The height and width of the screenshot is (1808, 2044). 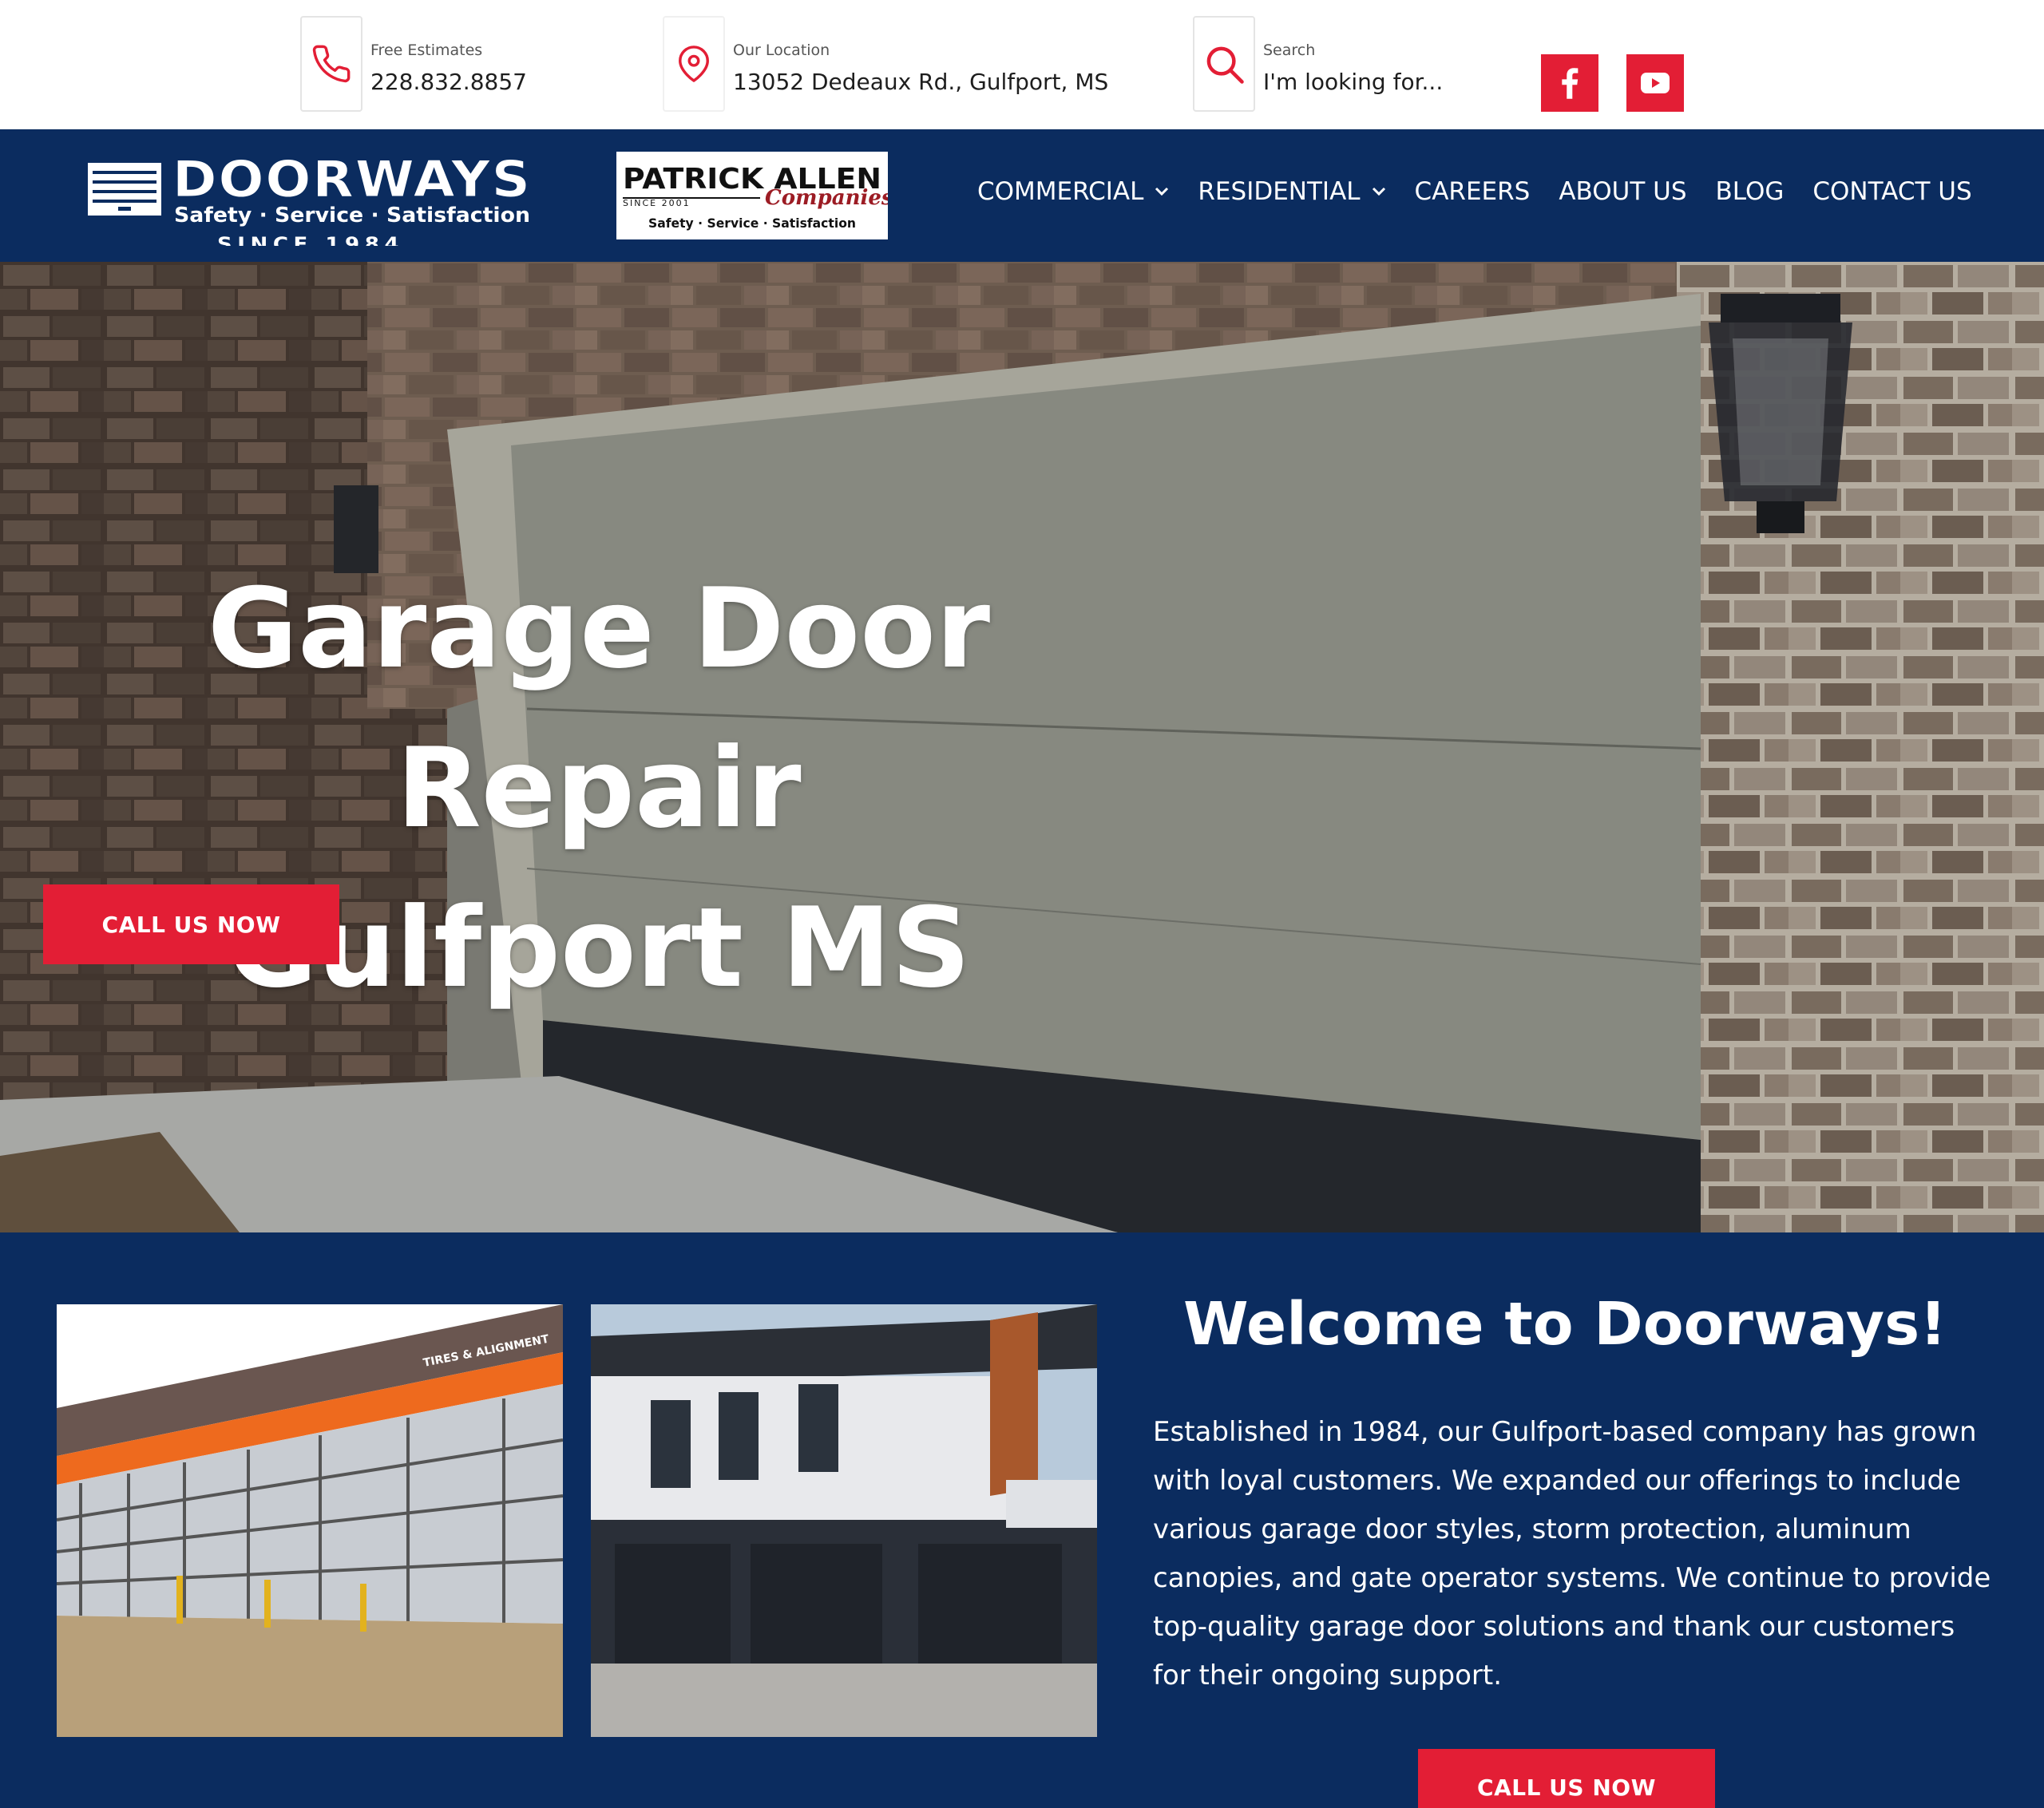 I want to click on welcome-call-button: CALL US NOW, so click(x=1566, y=1779).